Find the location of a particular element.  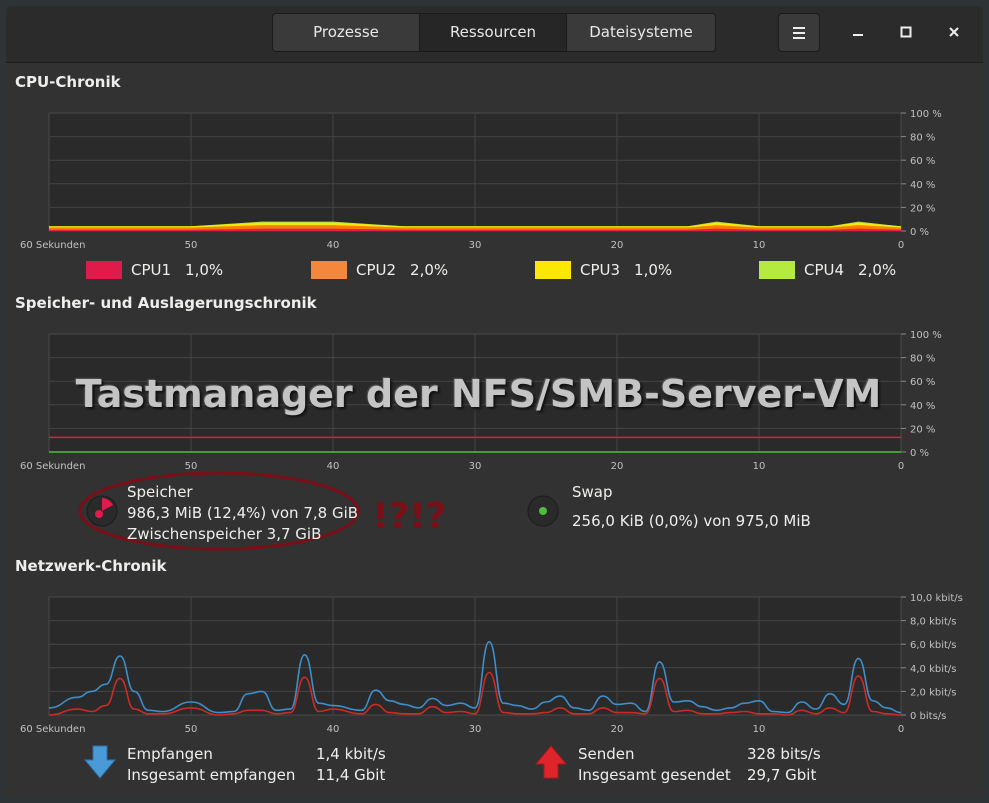

receive-rate: 1,4 kbit/s is located at coordinates (351, 754).